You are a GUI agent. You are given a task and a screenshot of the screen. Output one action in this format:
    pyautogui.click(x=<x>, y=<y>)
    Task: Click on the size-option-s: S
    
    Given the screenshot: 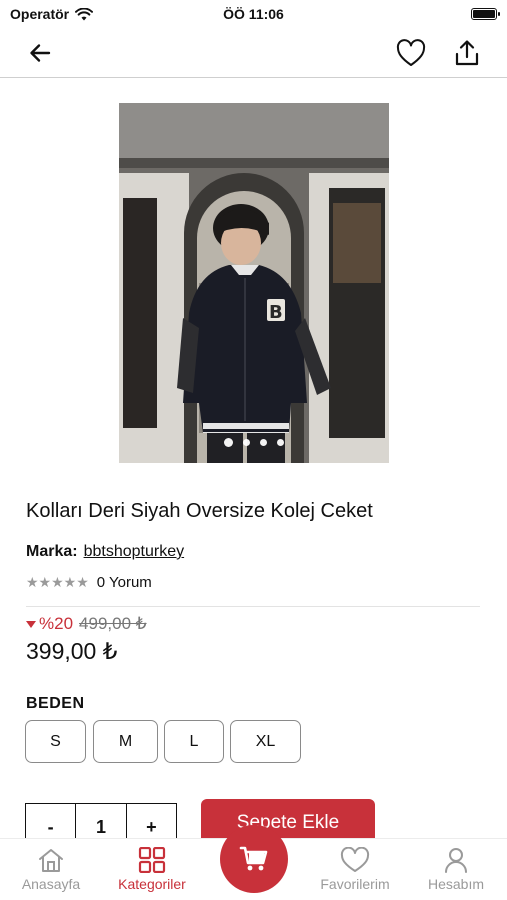 What is the action you would take?
    pyautogui.click(x=55, y=741)
    